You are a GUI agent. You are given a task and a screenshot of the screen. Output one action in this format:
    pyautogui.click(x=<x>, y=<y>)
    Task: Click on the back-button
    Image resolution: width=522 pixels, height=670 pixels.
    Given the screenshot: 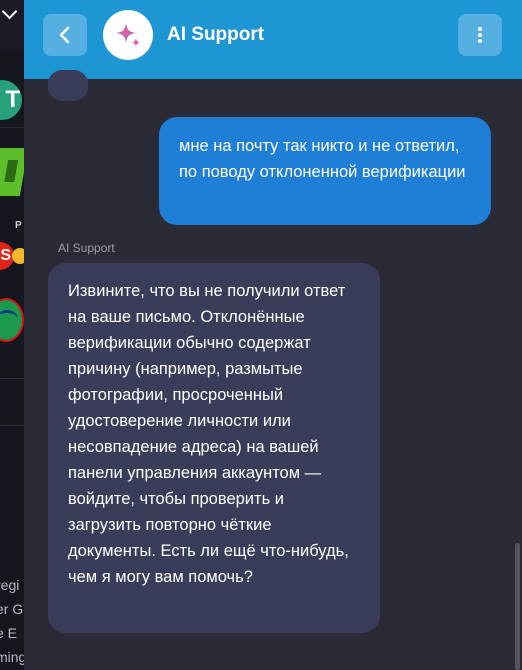 What is the action you would take?
    pyautogui.click(x=65, y=35)
    